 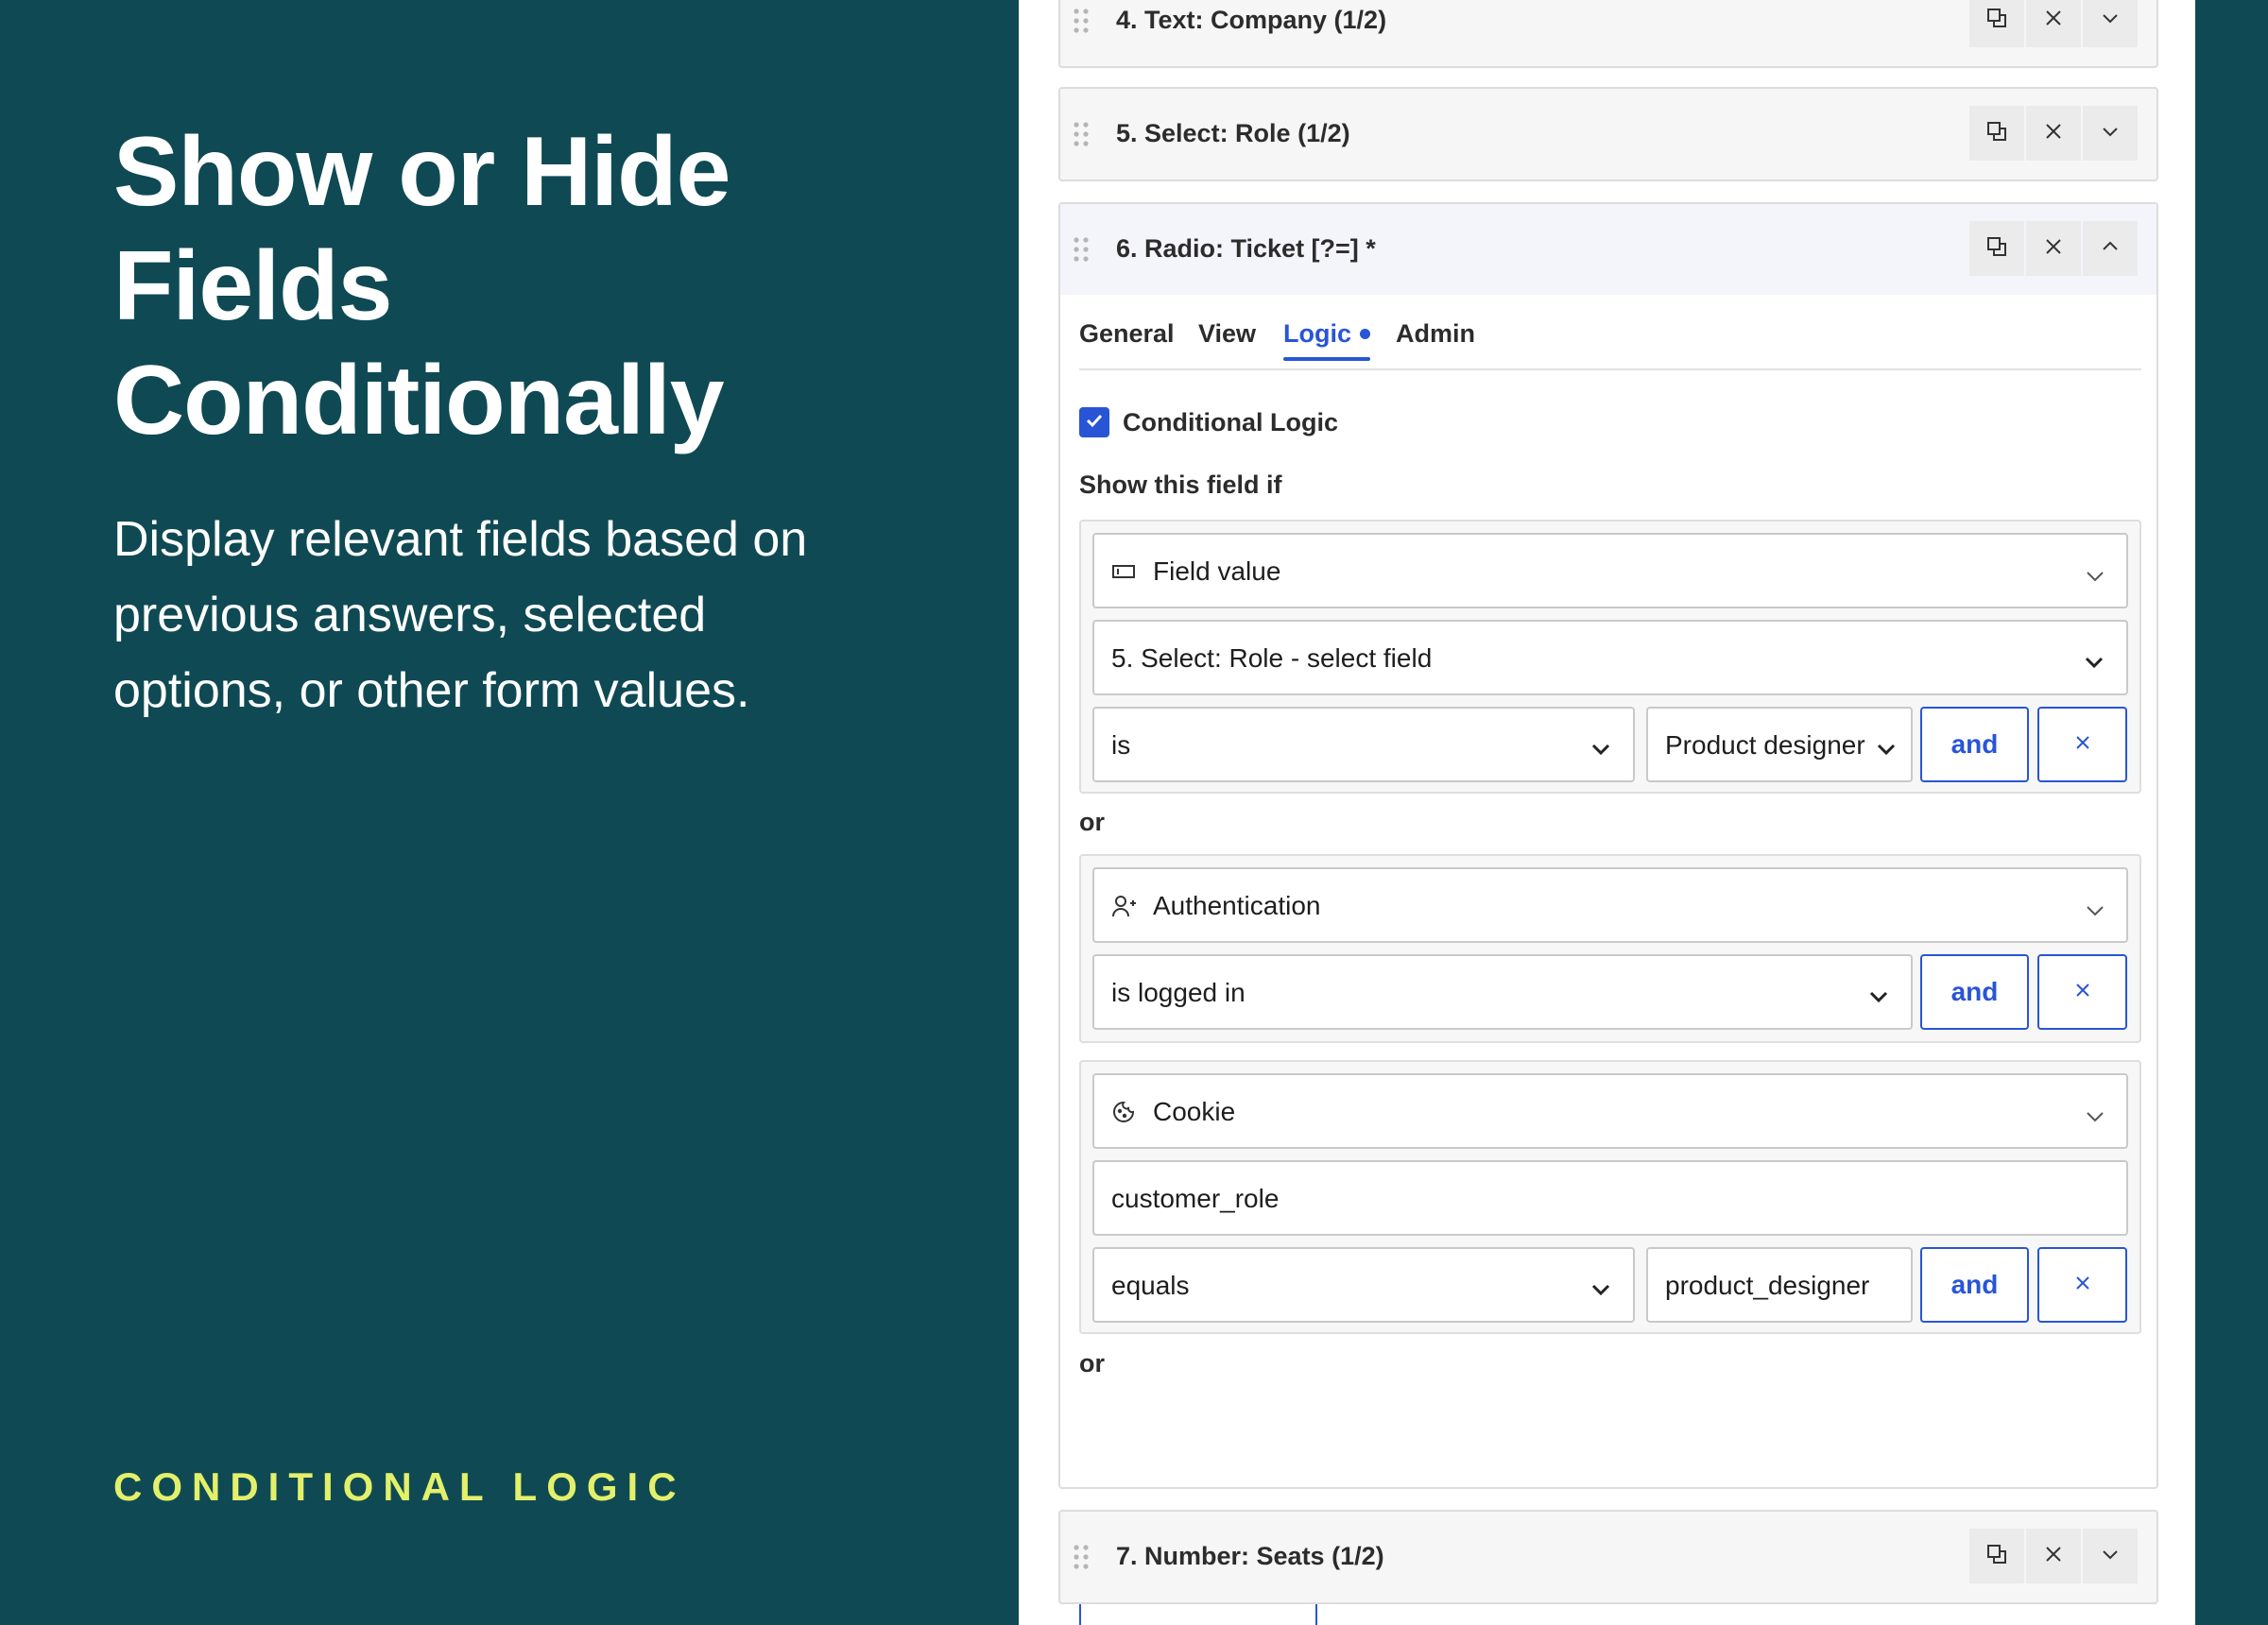 What do you see at coordinates (399, 1487) in the screenshot?
I see `eyebrow-label: CONDITIONAL LOGIC` at bounding box center [399, 1487].